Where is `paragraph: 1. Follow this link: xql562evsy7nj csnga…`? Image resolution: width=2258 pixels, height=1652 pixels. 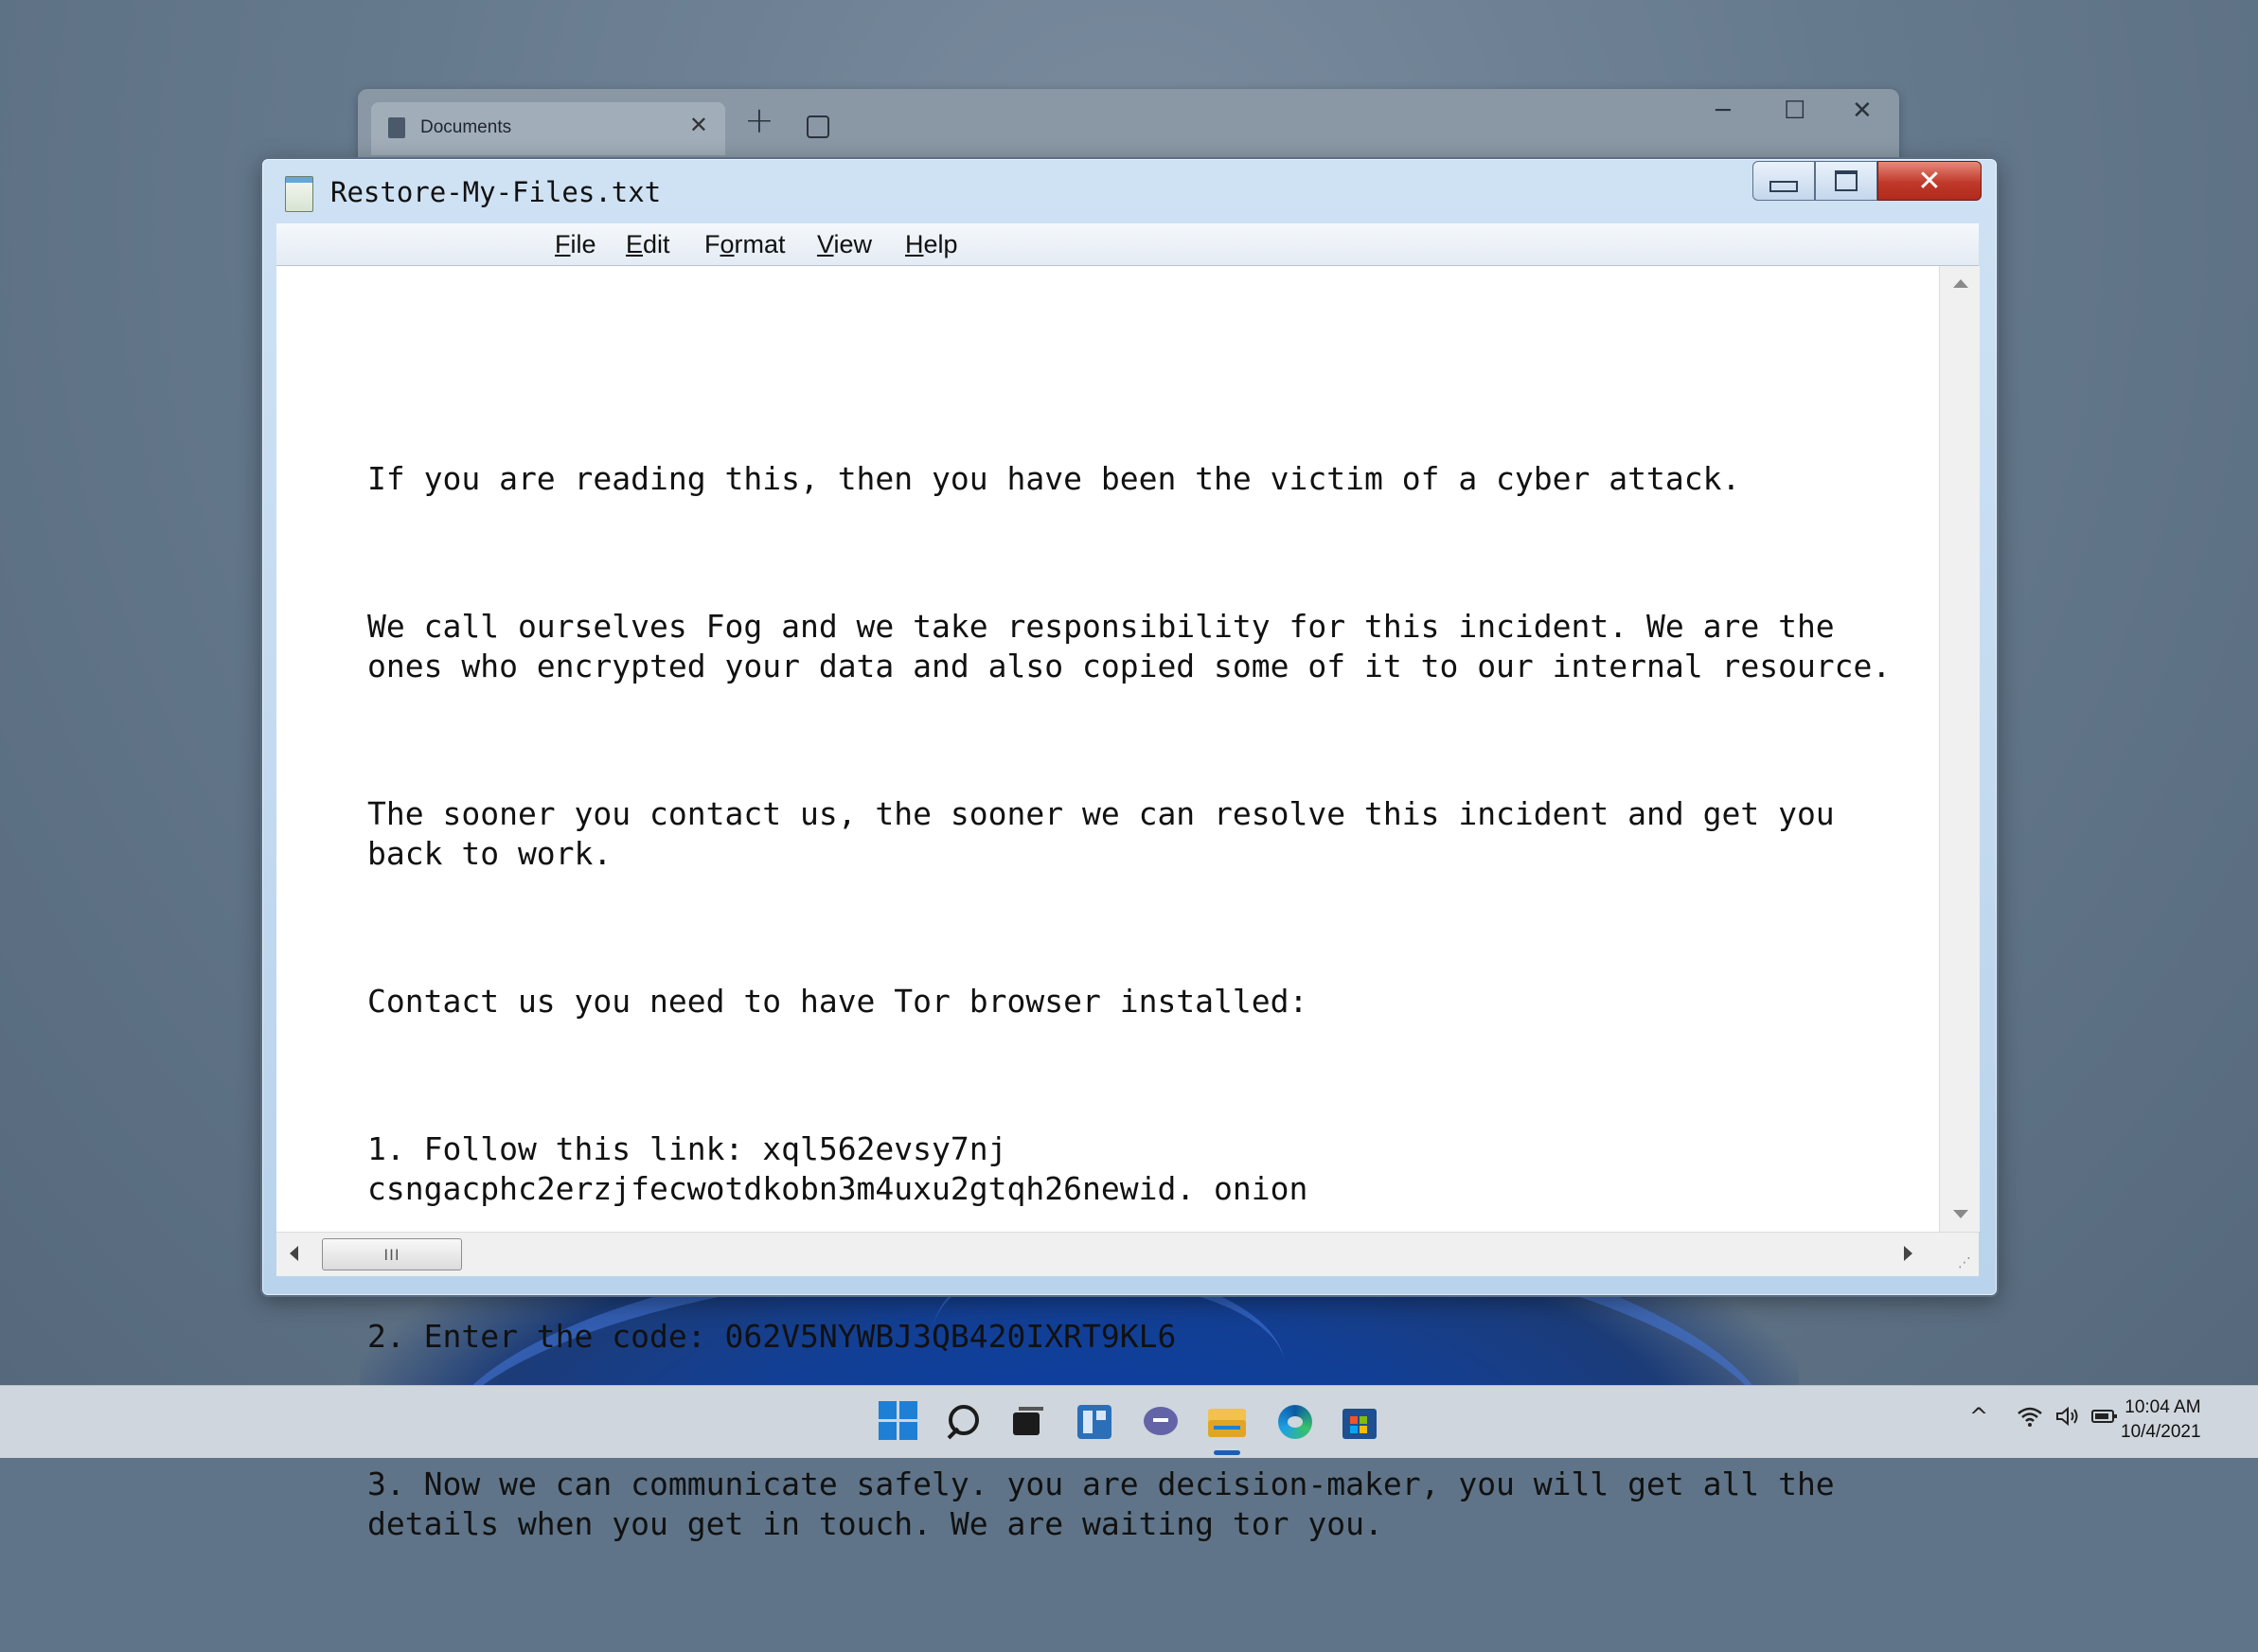 paragraph: 1. Follow this link: xql562evsy7nj csnga… is located at coordinates (838, 1168).